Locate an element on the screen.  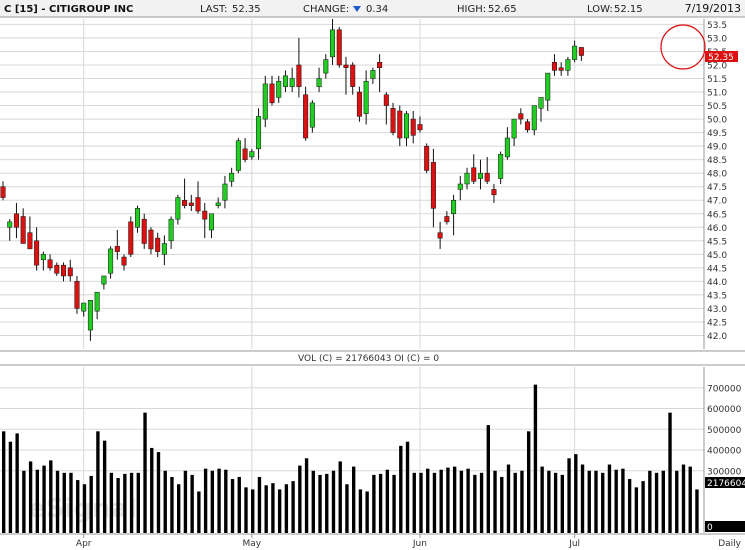
x-tick-label: Jul is located at coordinates (574, 544).